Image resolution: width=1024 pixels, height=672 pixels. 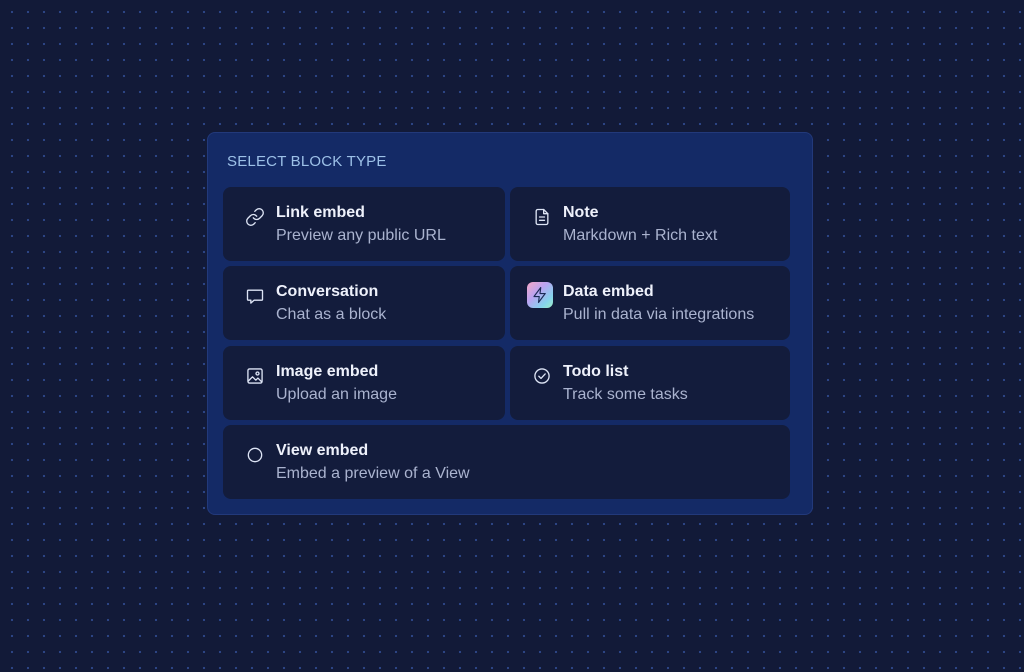 I want to click on block-option-title: Data embed, so click(x=608, y=291).